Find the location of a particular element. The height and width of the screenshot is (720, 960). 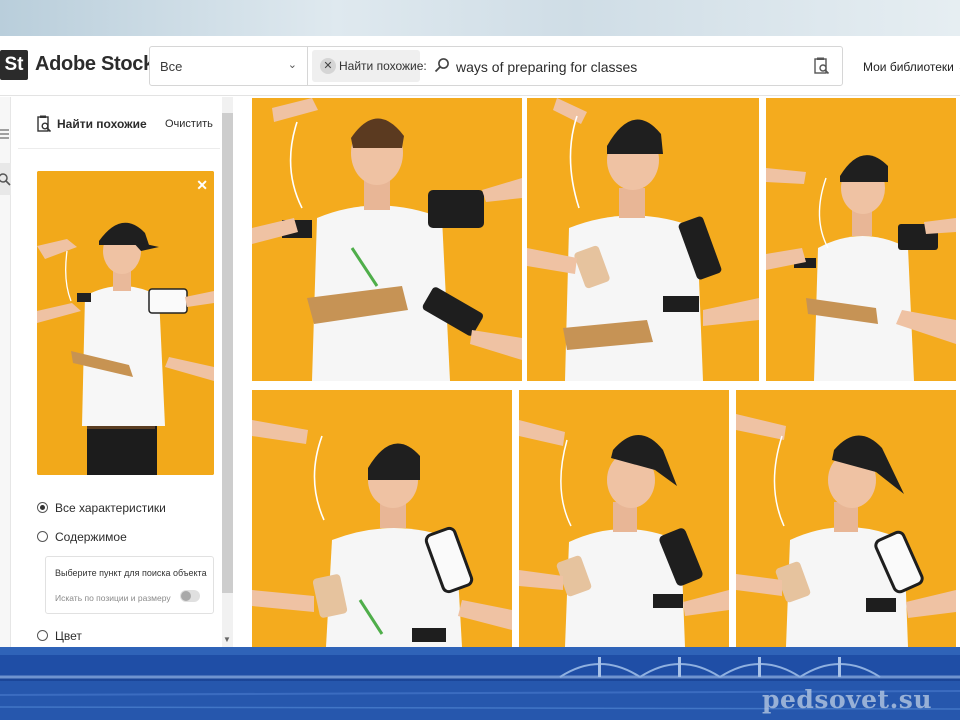

my-libraries-menu: Мои библиотеки ⌄ is located at coordinates (911, 67).